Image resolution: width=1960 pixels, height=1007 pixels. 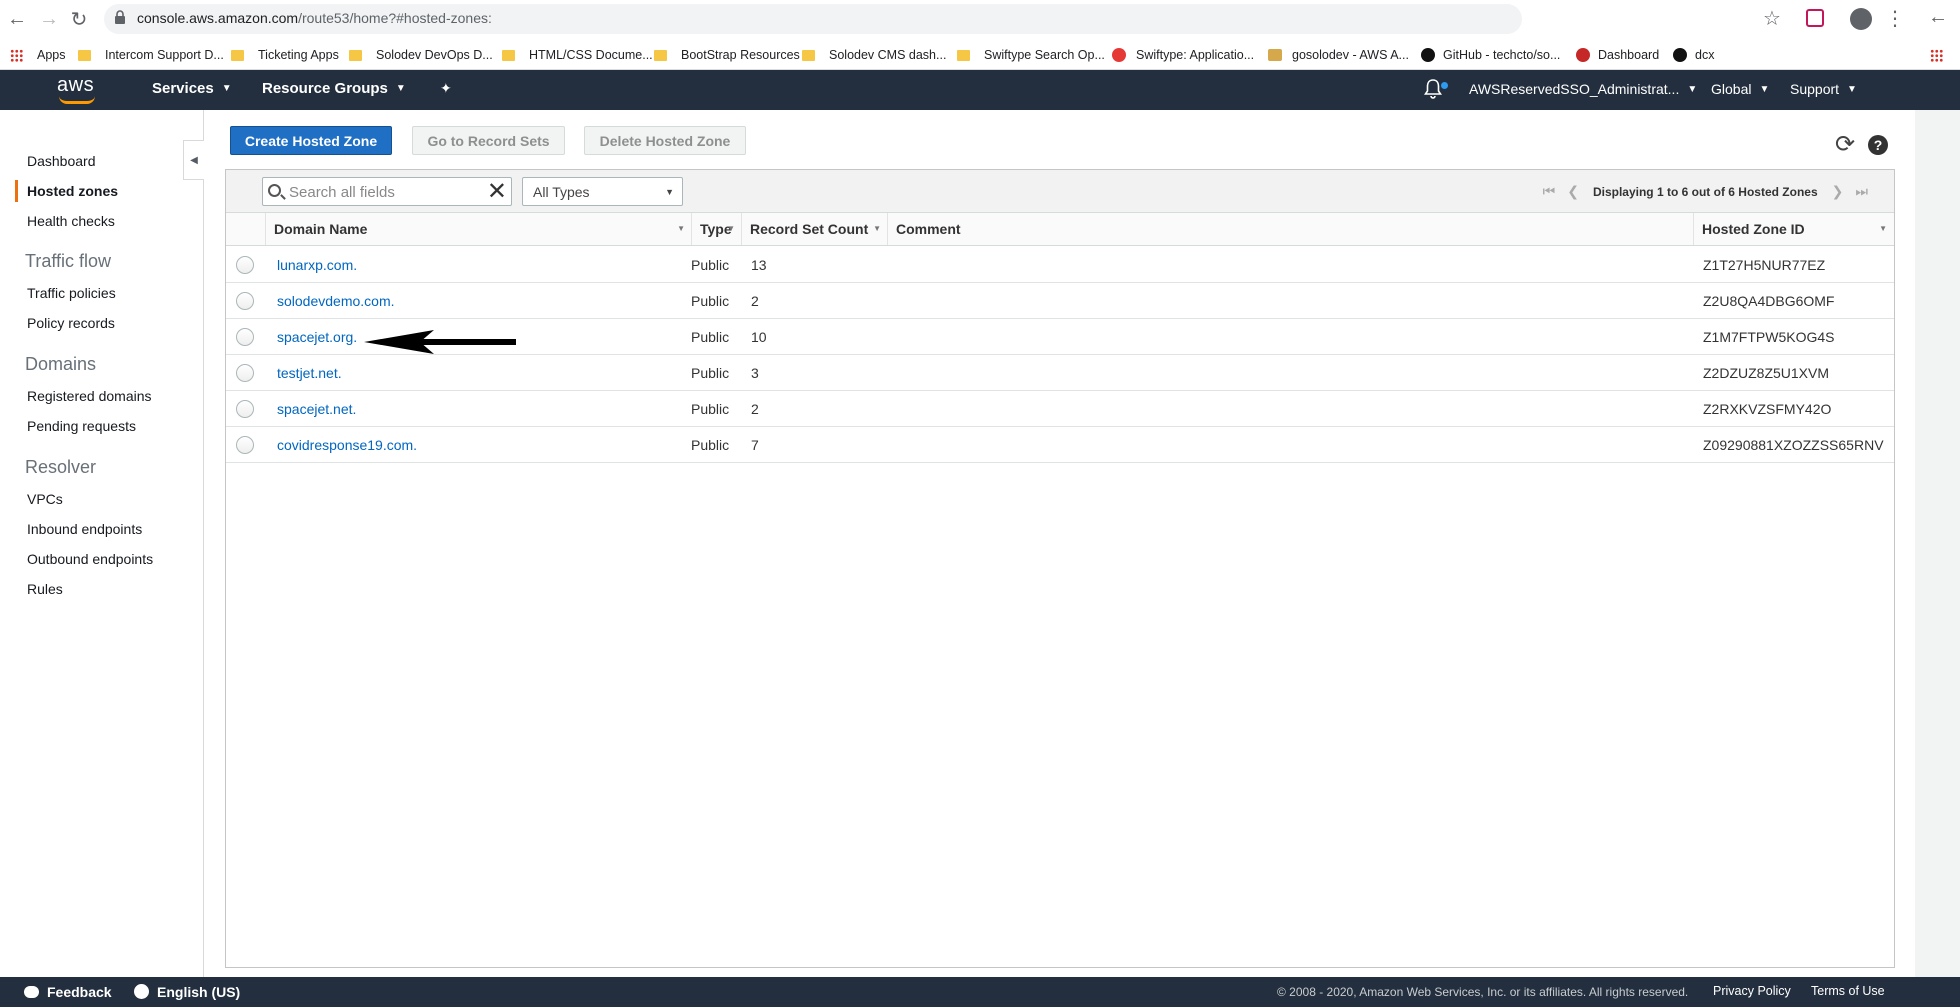 I want to click on terms-of-use-link: Terms of Use, so click(x=1848, y=991).